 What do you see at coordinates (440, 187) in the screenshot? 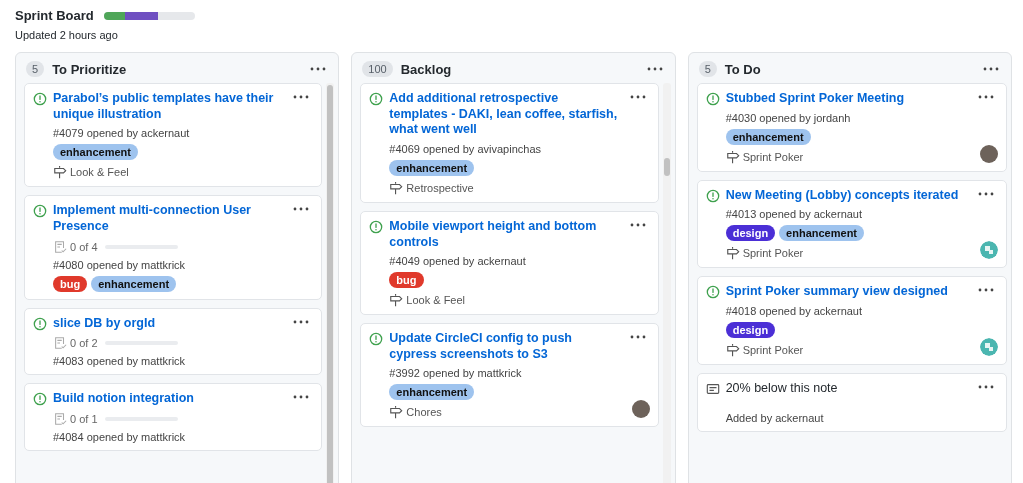
I see `milestone-name: Retrospective` at bounding box center [440, 187].